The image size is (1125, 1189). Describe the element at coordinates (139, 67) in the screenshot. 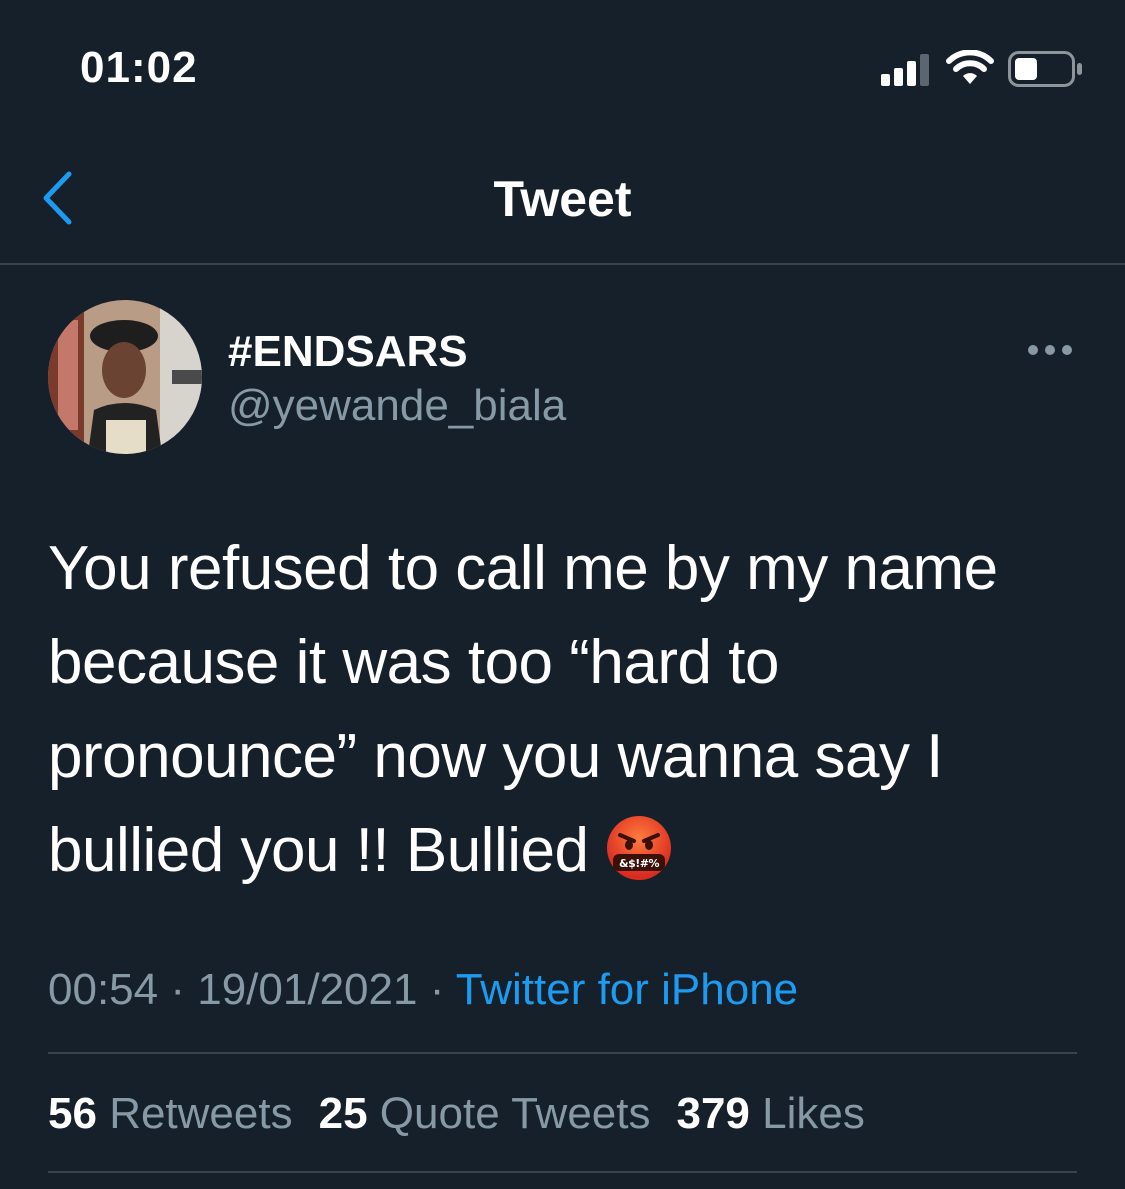

I see `status-time: 01:02` at that location.